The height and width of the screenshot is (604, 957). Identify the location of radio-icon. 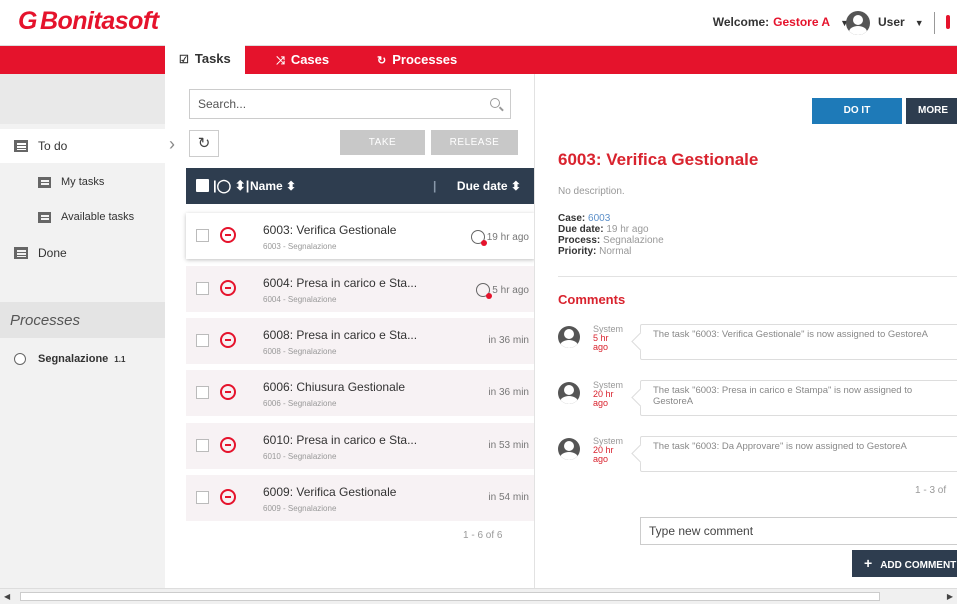
(20, 359).